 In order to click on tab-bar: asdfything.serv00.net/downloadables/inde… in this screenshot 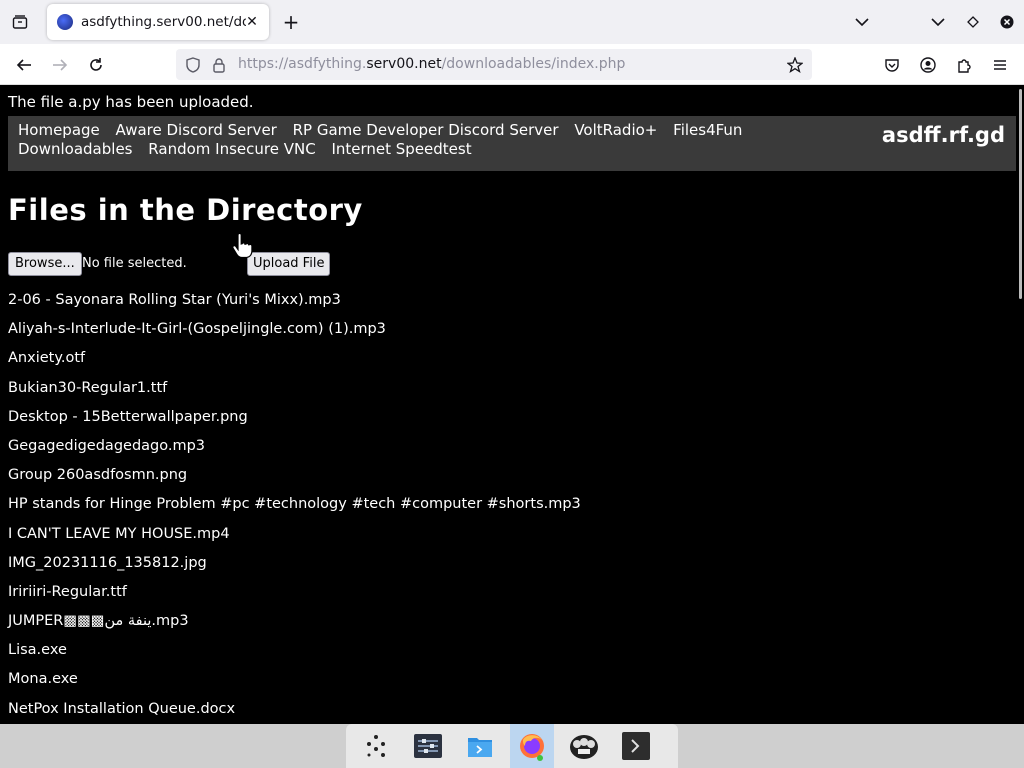, I will do `click(512, 22)`.